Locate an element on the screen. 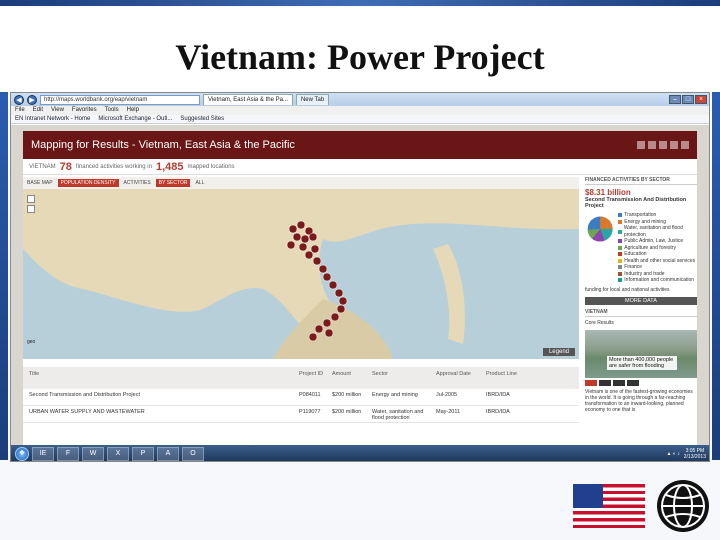  legend-button: Legend is located at coordinates (558, 352).